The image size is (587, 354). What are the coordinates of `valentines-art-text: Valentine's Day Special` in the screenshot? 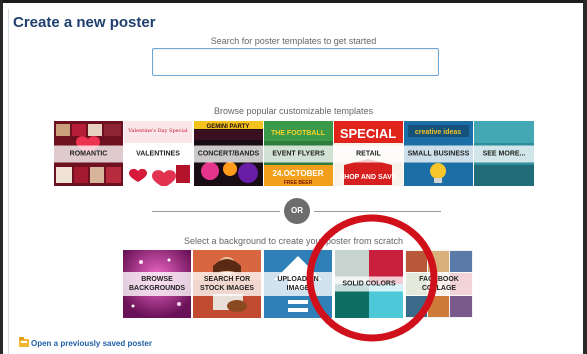 It's located at (157, 131).